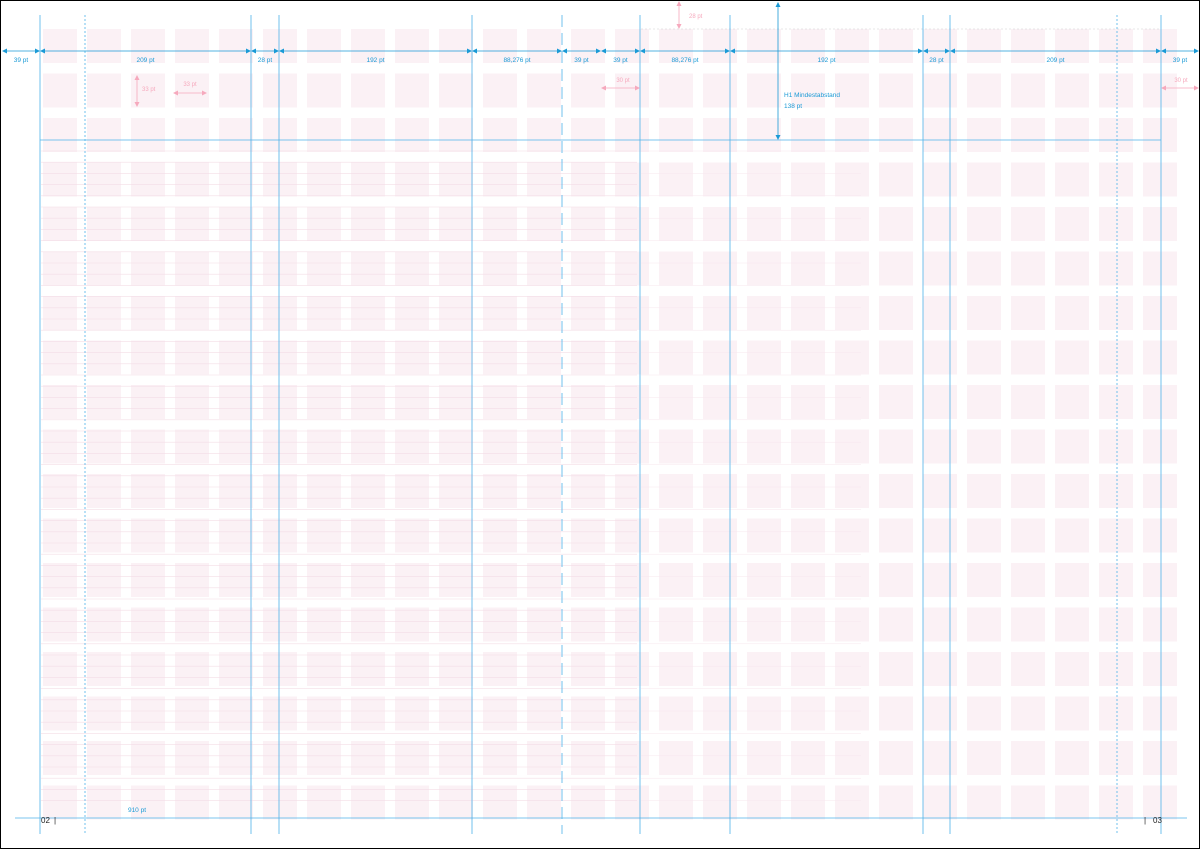 The width and height of the screenshot is (1200, 849). Describe the element at coordinates (1157, 820) in the screenshot. I see `page-number-right: 03` at that location.